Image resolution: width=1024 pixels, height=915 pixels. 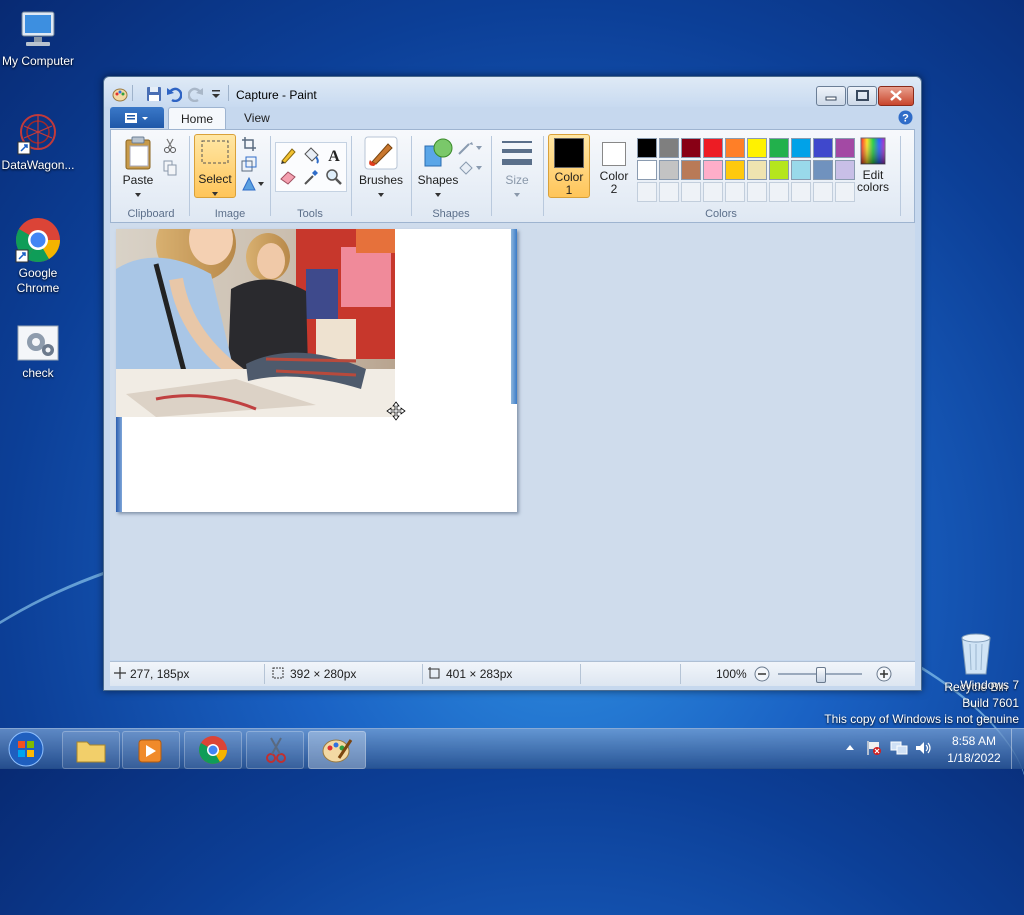 I want to click on paint-menu-button, so click(x=137, y=117).